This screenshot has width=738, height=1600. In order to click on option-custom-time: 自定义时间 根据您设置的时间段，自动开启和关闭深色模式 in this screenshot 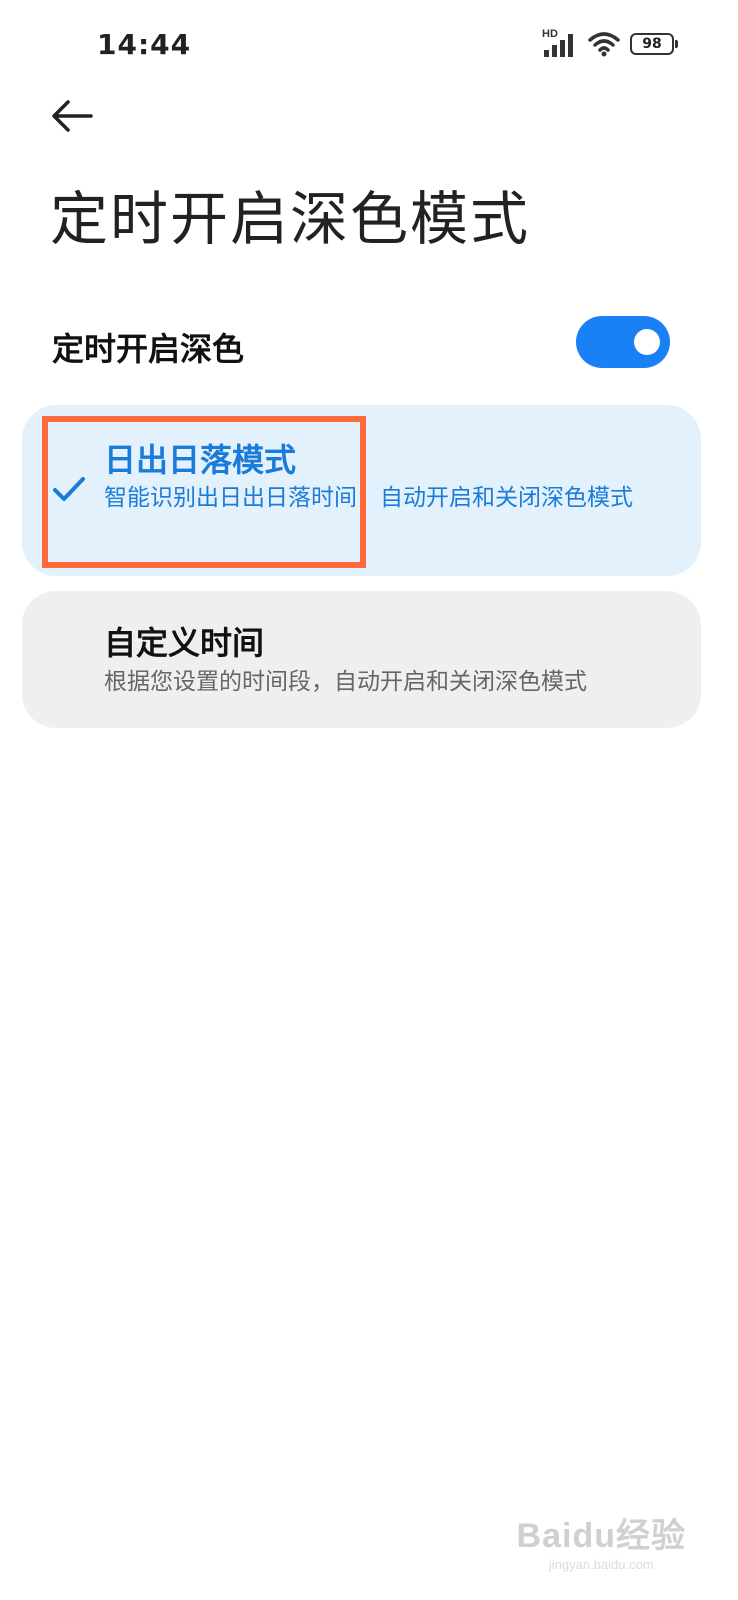, I will do `click(361, 659)`.